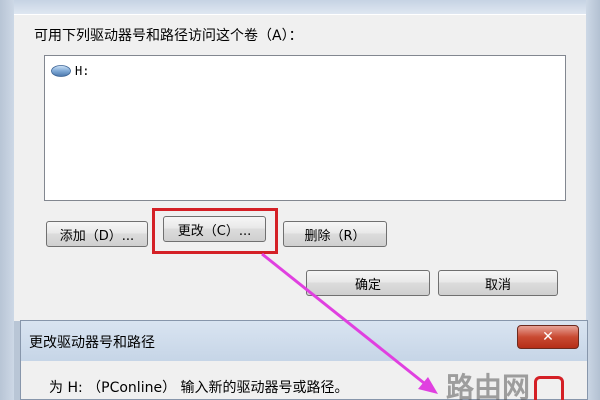 This screenshot has height=400, width=600. What do you see at coordinates (61, 71) in the screenshot?
I see `drive-icon` at bounding box center [61, 71].